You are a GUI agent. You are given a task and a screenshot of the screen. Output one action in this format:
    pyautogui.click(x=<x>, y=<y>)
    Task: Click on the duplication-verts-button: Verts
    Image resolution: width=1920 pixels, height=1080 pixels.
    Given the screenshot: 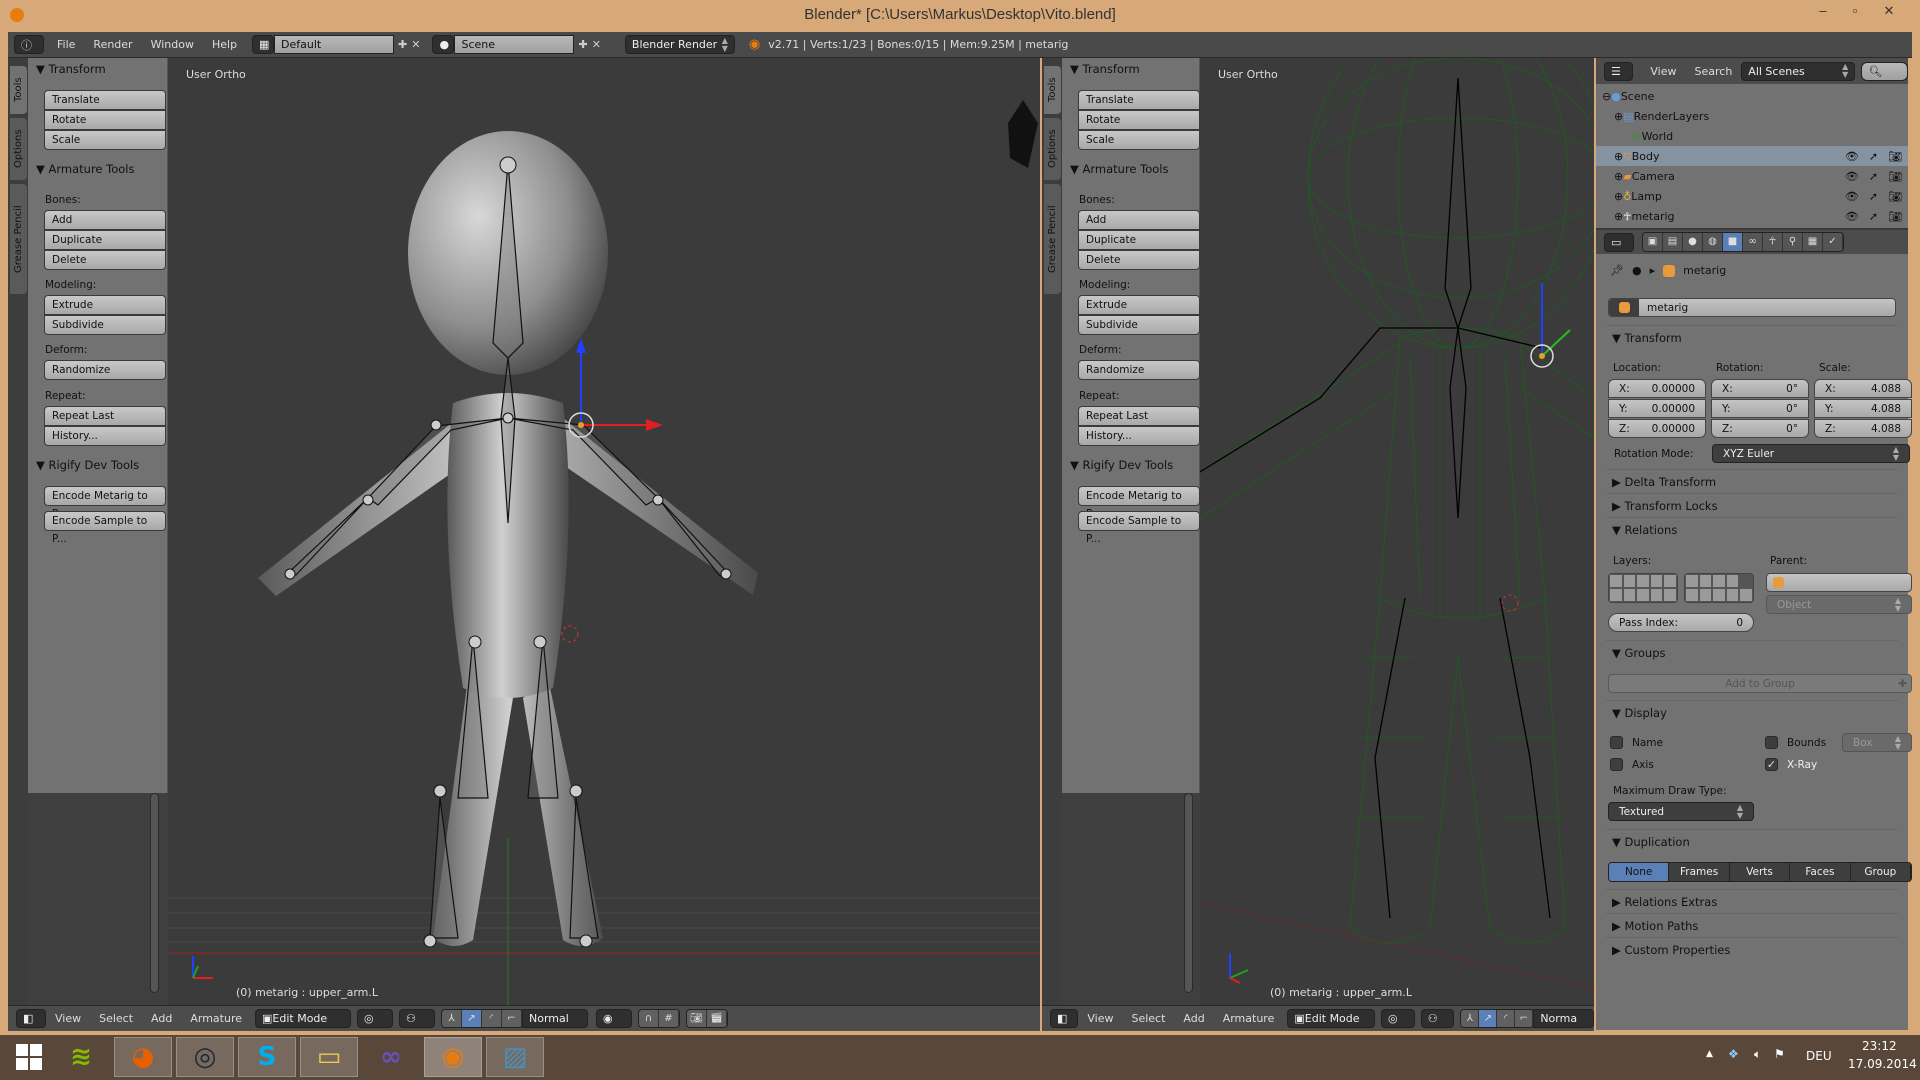 What is the action you would take?
    pyautogui.click(x=1760, y=872)
    